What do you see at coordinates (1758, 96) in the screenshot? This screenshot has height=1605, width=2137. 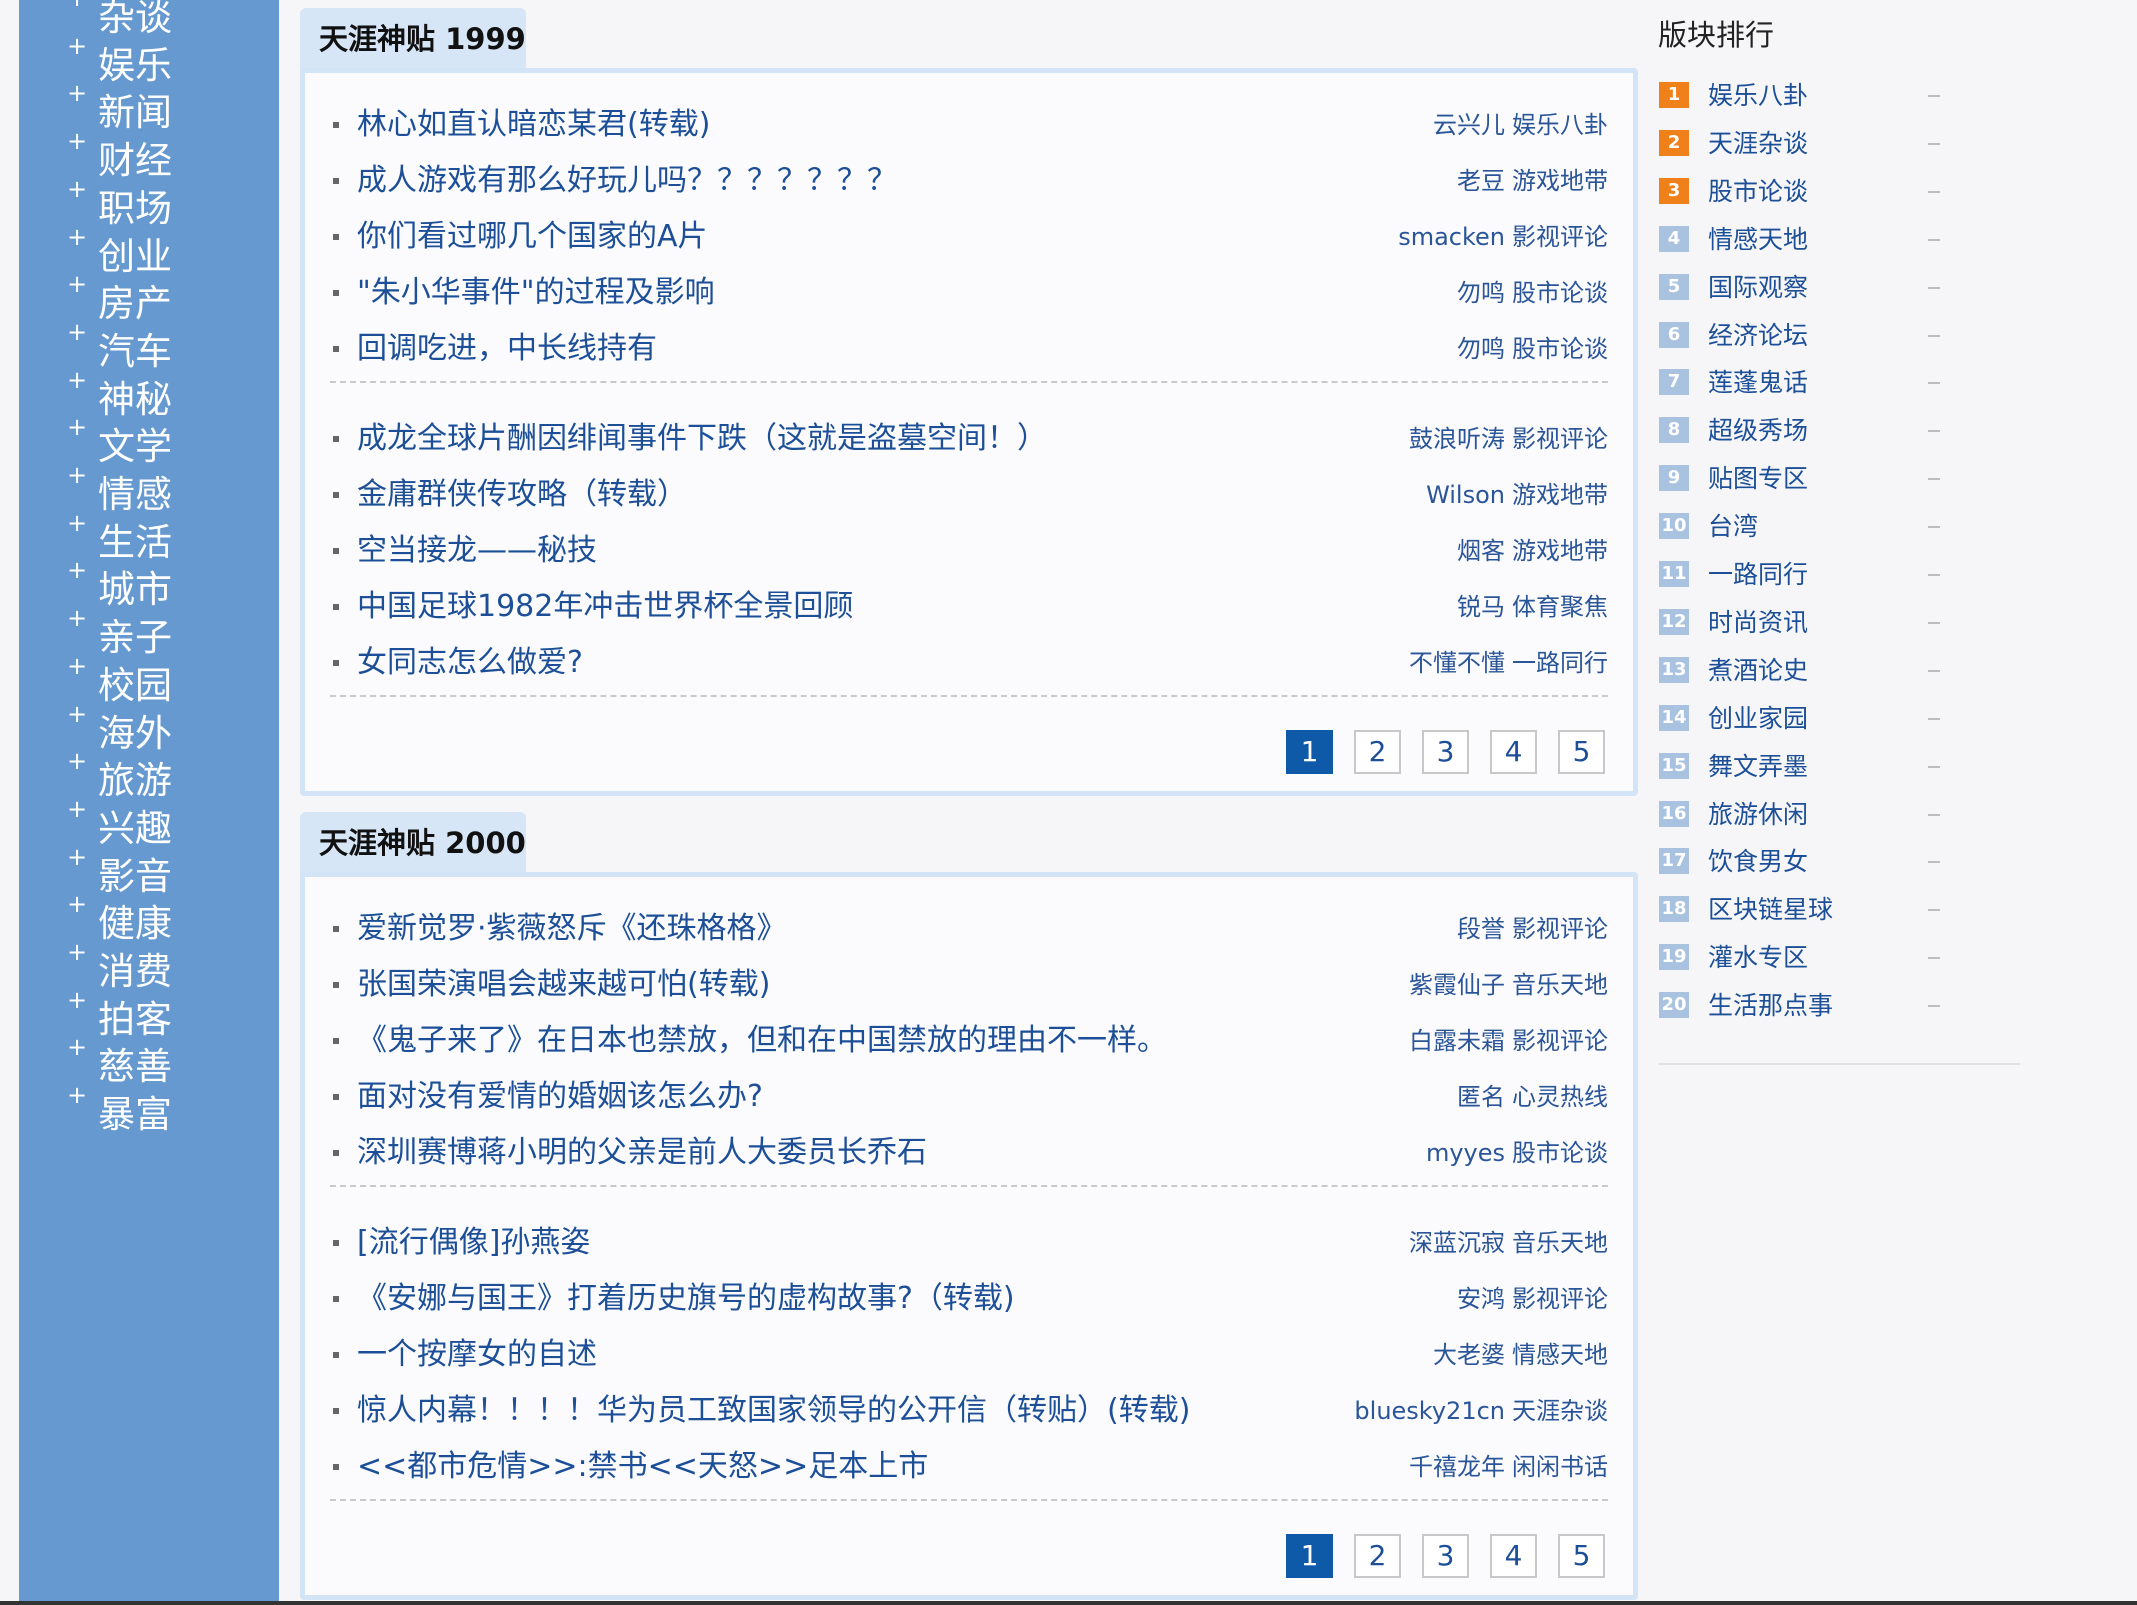 I see `ranking-board-link: 娱乐八卦` at bounding box center [1758, 96].